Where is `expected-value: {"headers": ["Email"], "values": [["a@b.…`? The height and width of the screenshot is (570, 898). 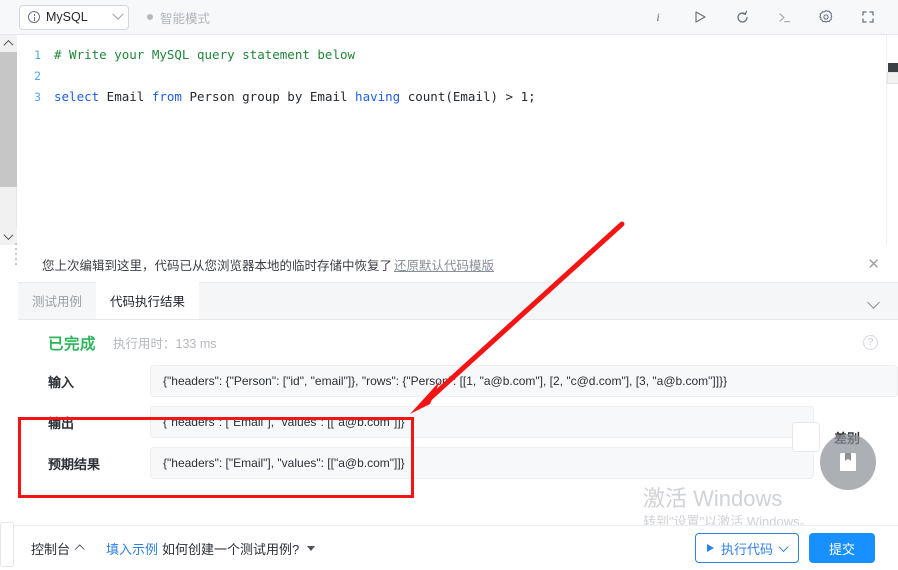
expected-value: {"headers": ["Email"], "values": [["a@b.… is located at coordinates (482, 463).